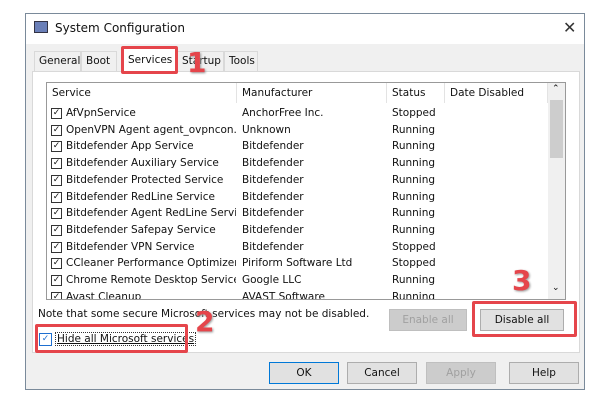 Image resolution: width=607 pixels, height=403 pixels. What do you see at coordinates (416, 93) in the screenshot?
I see `column-header-status: Status` at bounding box center [416, 93].